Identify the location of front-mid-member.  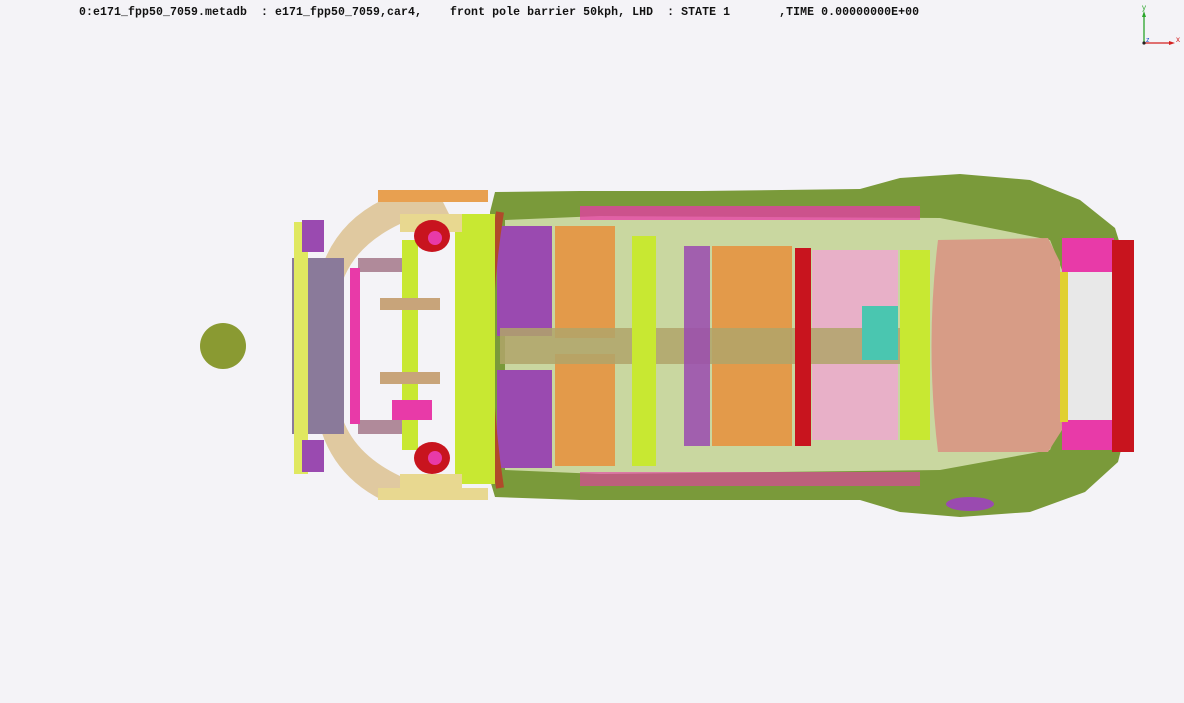
(410, 304).